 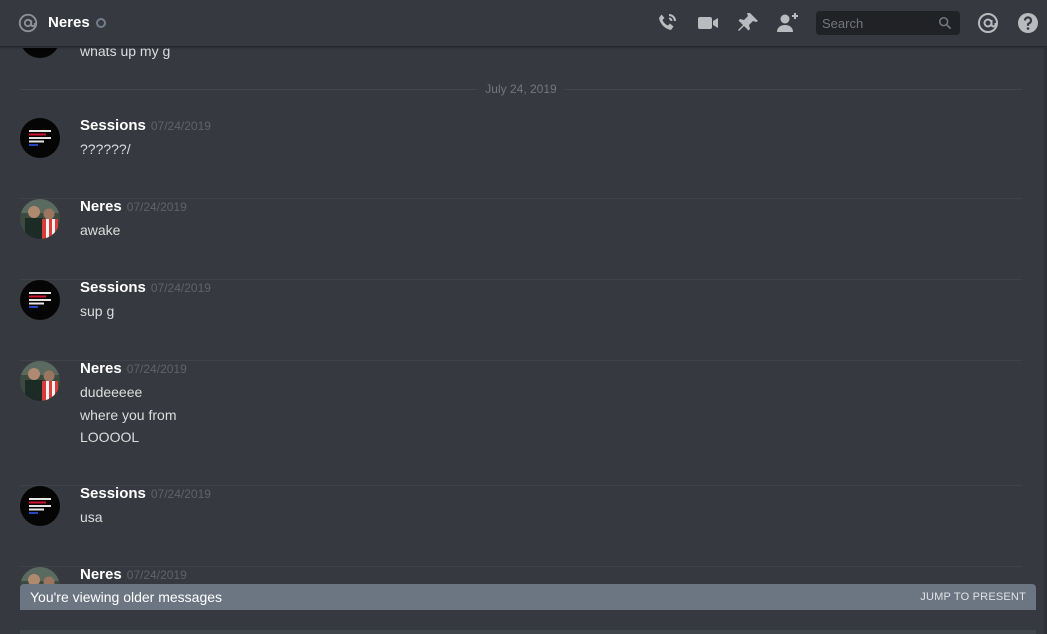 I want to click on message-text: ??????/, so click(x=105, y=149).